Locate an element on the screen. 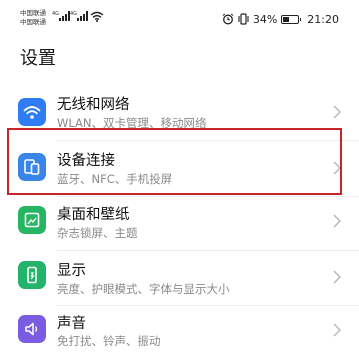  carrier-labels: 中国联通 中国联通 is located at coordinates (33, 18).